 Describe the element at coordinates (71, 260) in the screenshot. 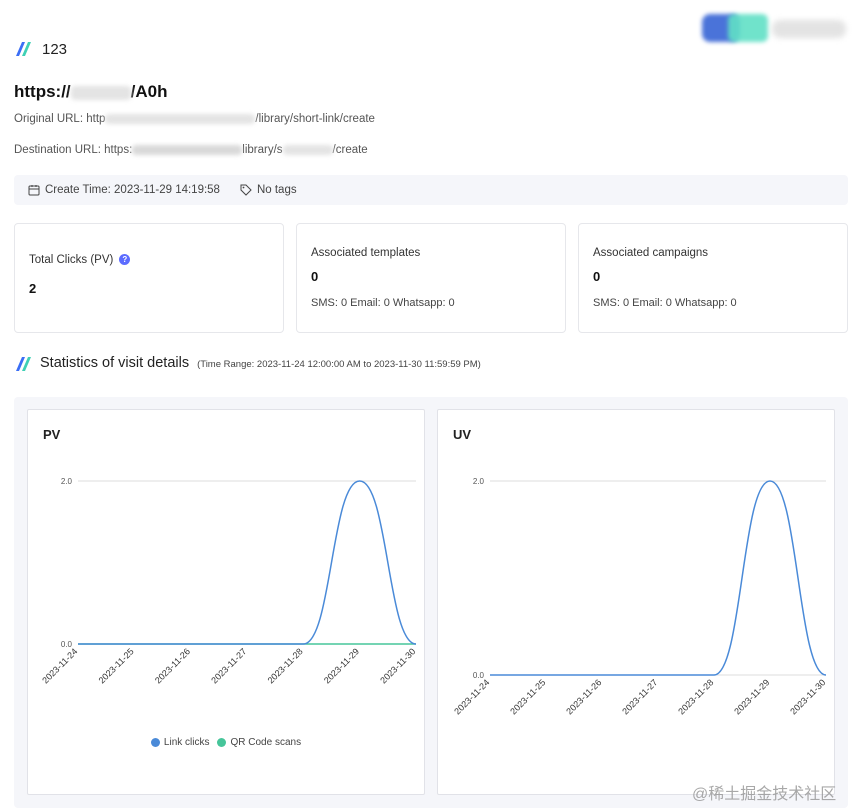

I see `total-clicks-label-text: Total Clicks (PV)` at that location.